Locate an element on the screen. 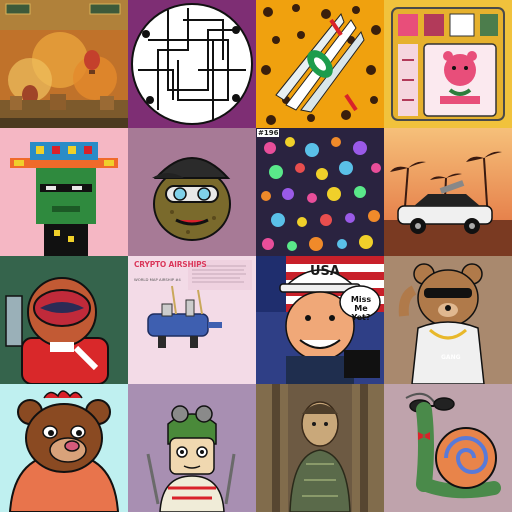 This screenshot has height=512, width=512. airships-title: CRYPTO AIRSHIPS is located at coordinates (170, 264).